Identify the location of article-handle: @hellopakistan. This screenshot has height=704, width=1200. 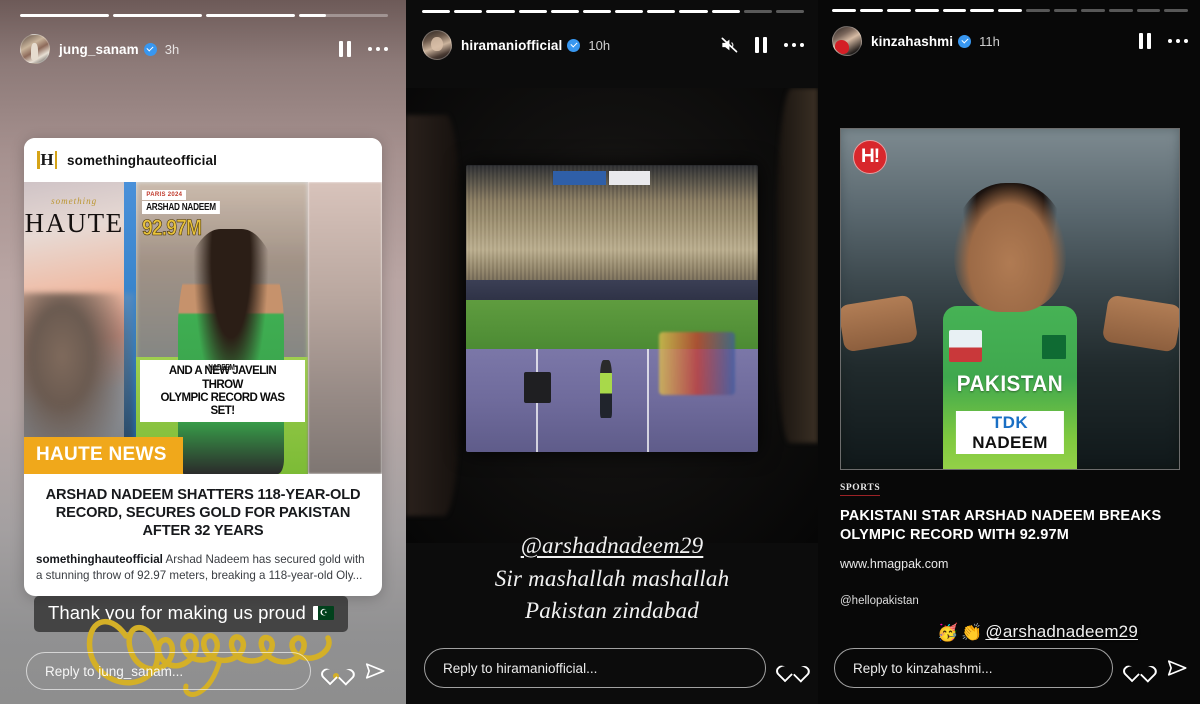
(1010, 601).